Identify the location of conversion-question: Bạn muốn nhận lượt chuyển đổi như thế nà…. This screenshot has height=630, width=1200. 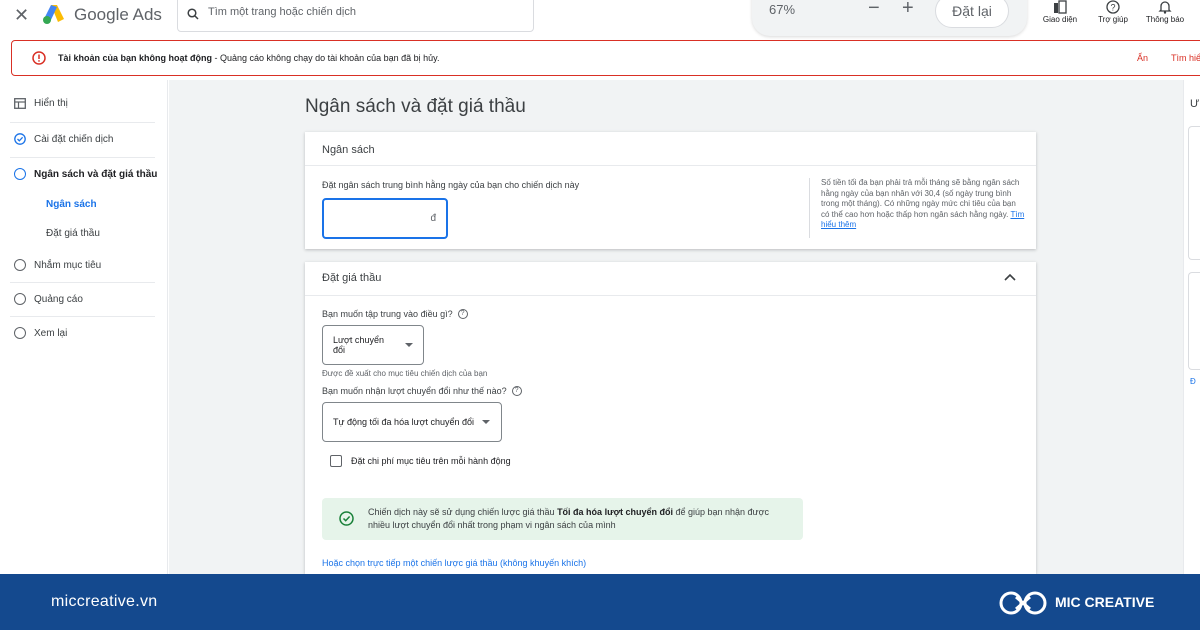
(422, 391).